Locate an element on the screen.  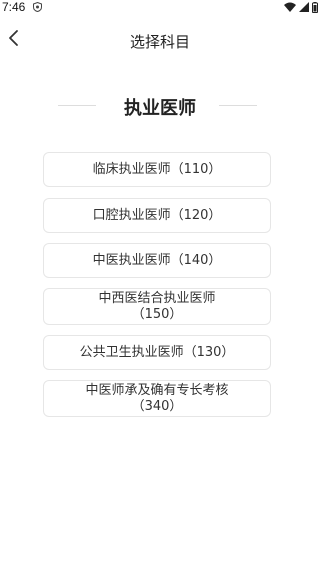
option-label: 临床执业医师（110） is located at coordinates (157, 169).